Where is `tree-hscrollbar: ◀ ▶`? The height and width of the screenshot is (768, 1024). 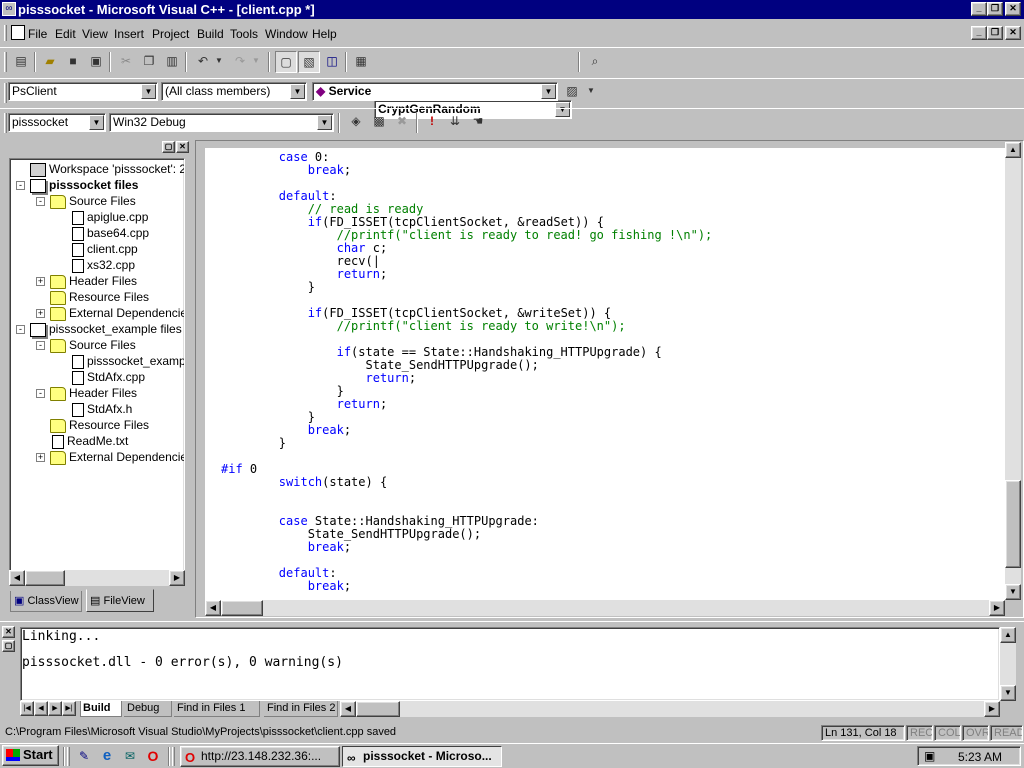 tree-hscrollbar: ◀ ▶ is located at coordinates (97, 578).